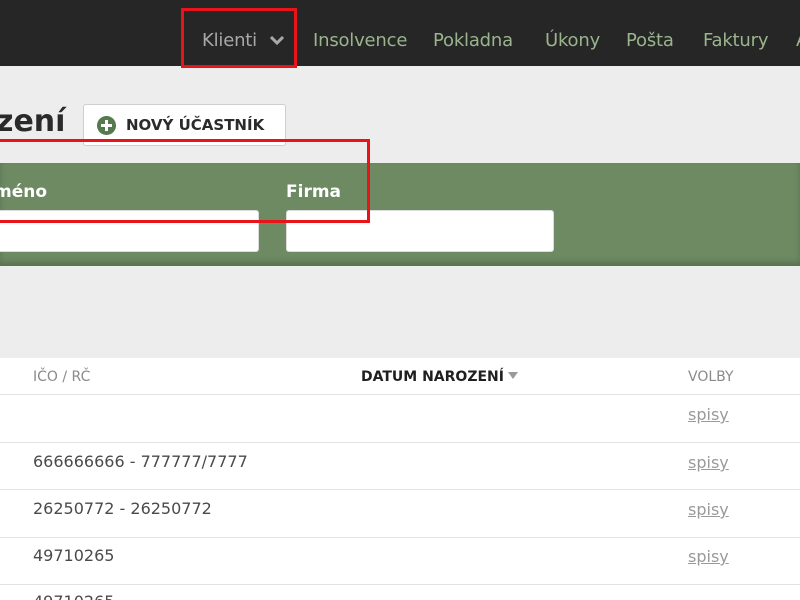 The height and width of the screenshot is (600, 800). I want to click on nav-insolvence: Insolvence, so click(360, 40).